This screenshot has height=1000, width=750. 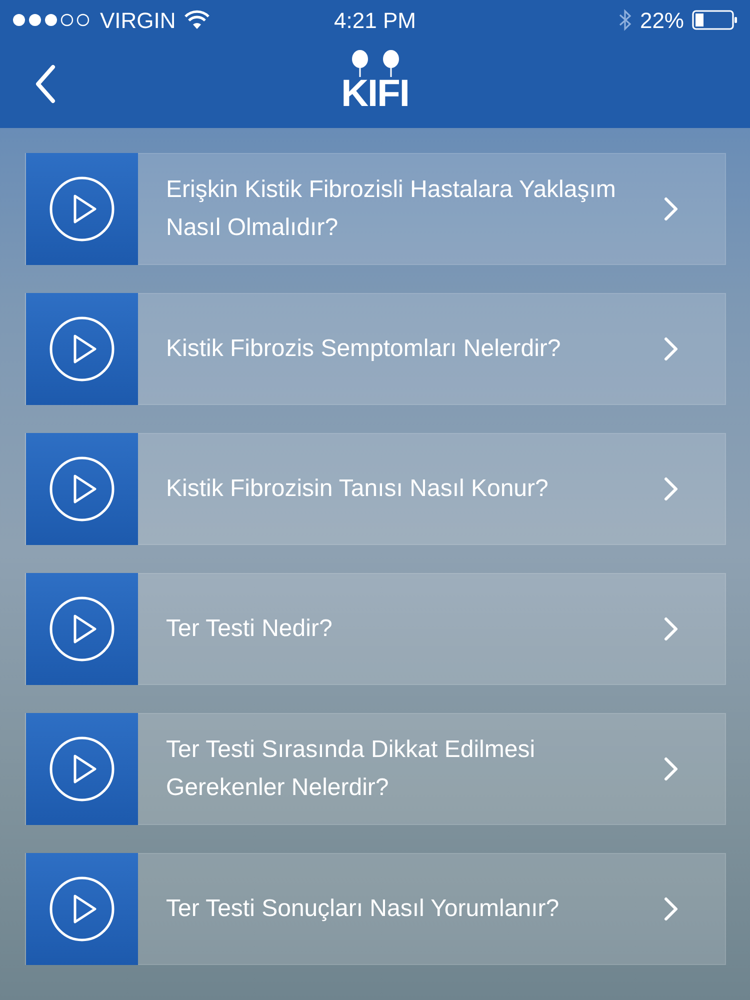 I want to click on battery-icon, so click(x=715, y=20).